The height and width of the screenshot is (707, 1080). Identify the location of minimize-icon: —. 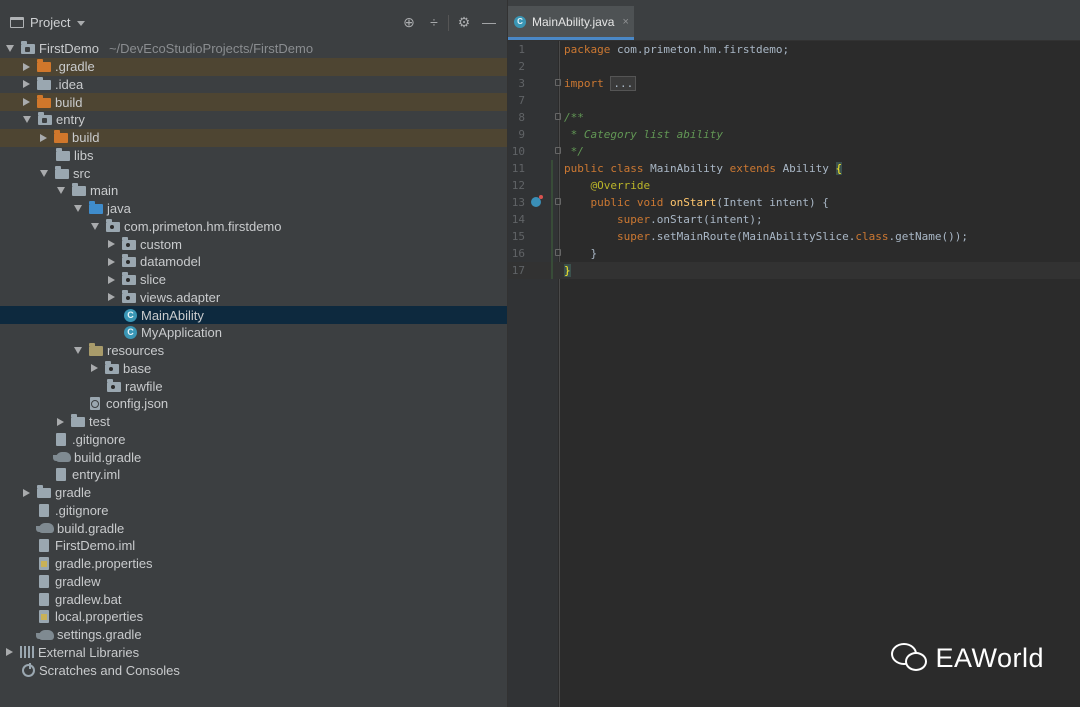
(489, 22).